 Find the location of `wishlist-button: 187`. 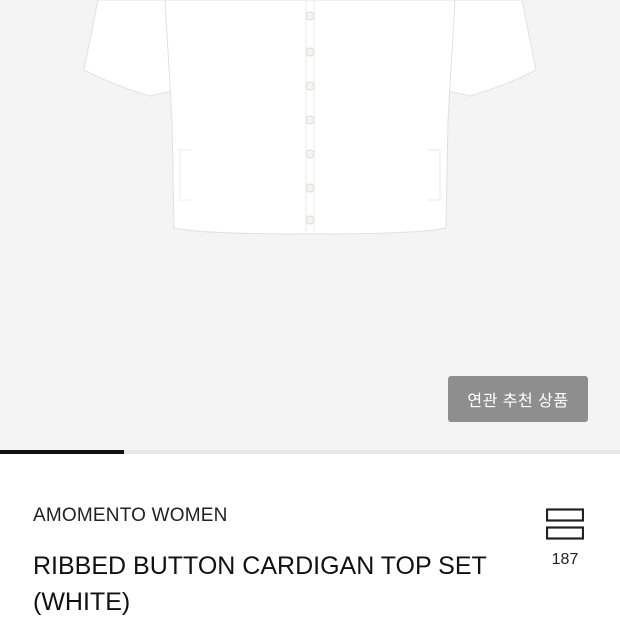

wishlist-button: 187 is located at coordinates (565, 540).